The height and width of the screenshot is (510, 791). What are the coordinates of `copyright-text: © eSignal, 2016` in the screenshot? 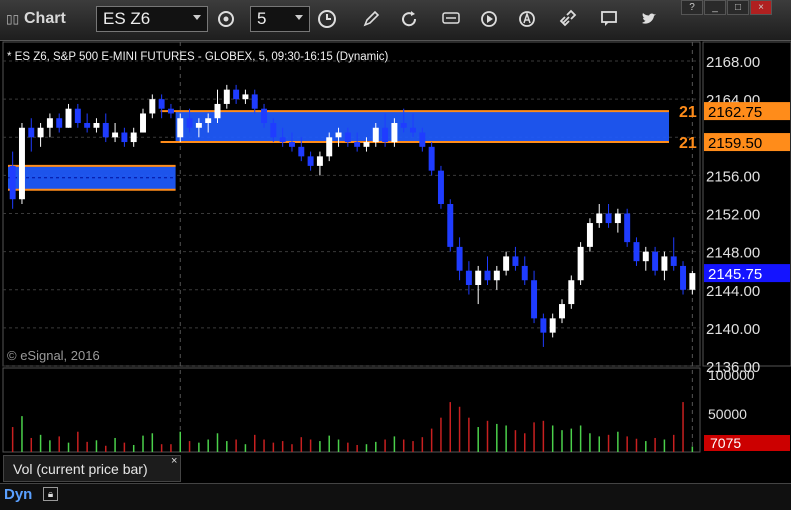 It's located at (53, 355).